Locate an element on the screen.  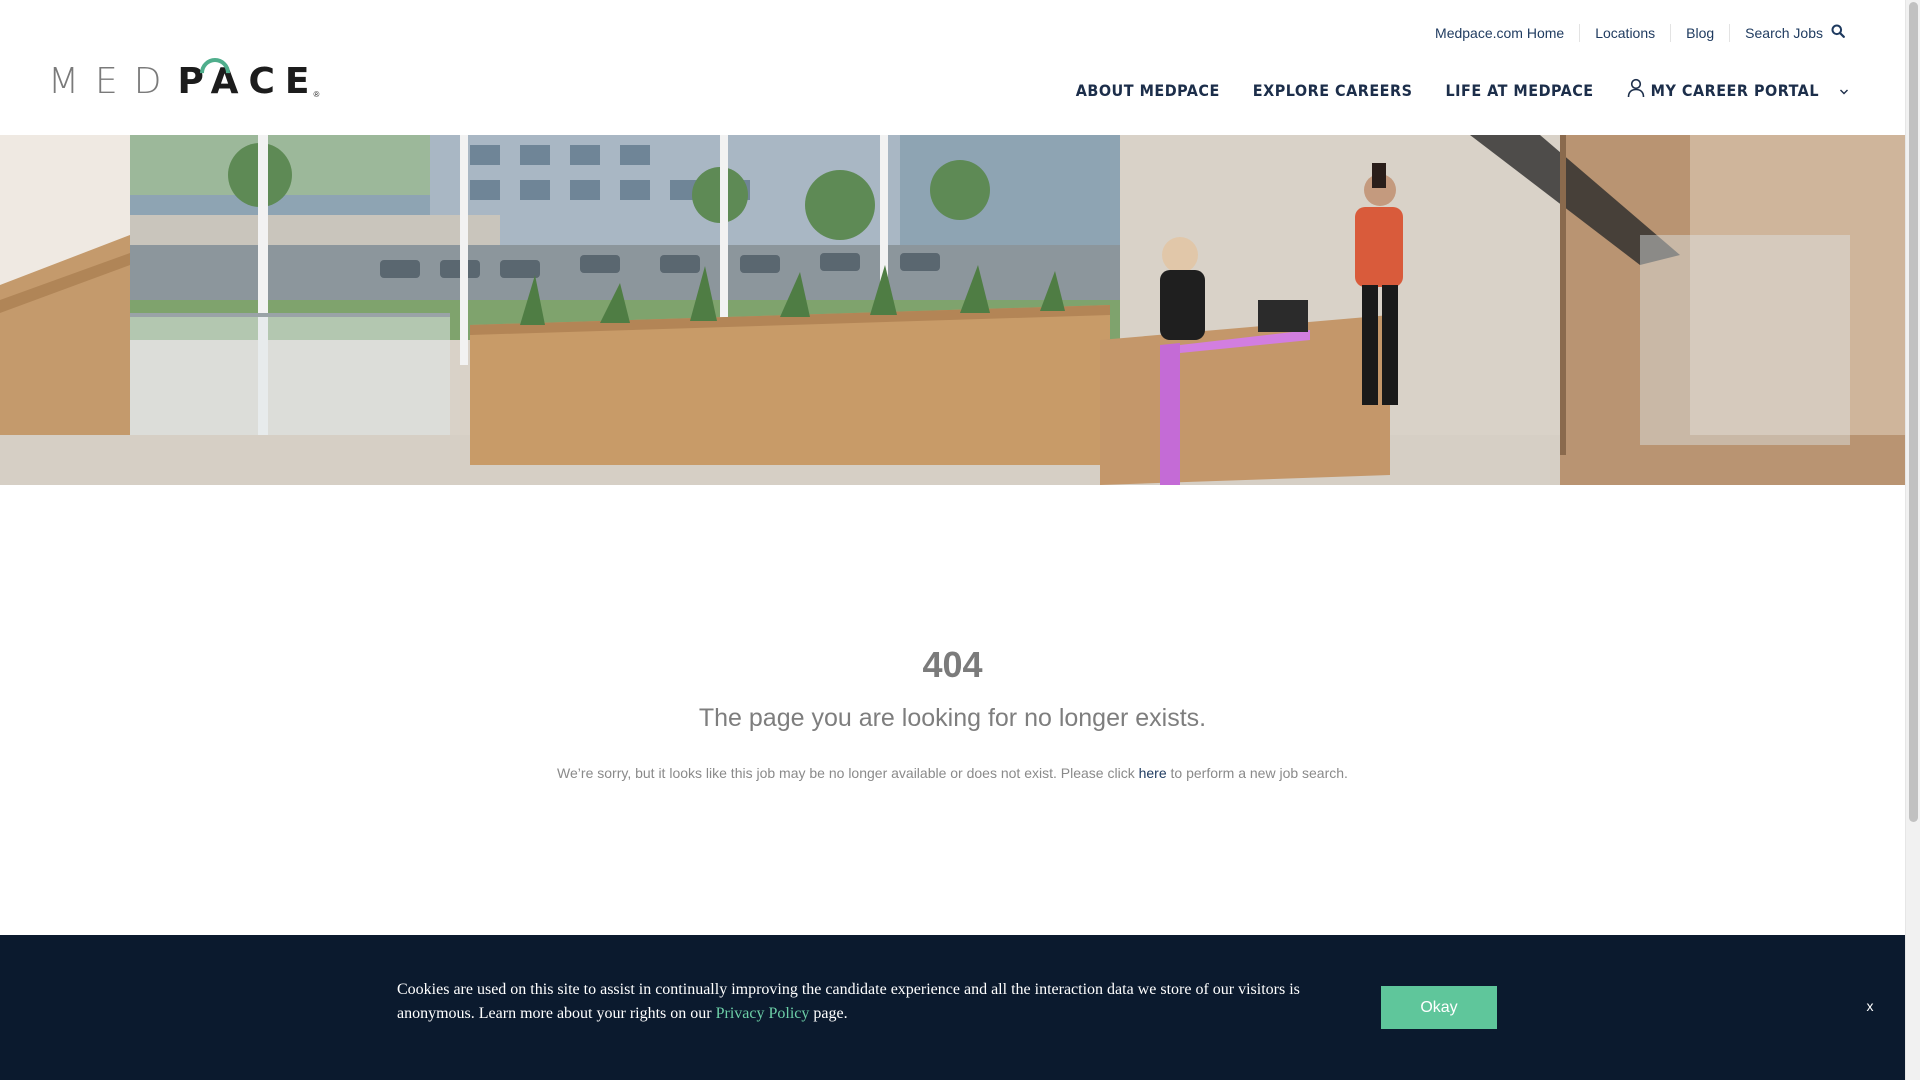
search-icon is located at coordinates (1838, 33).